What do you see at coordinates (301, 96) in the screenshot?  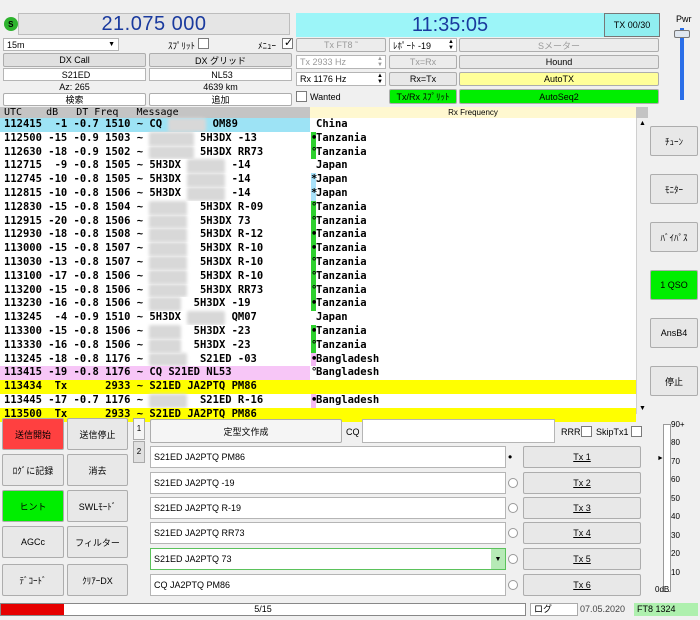 I see `wanted-checkbox` at bounding box center [301, 96].